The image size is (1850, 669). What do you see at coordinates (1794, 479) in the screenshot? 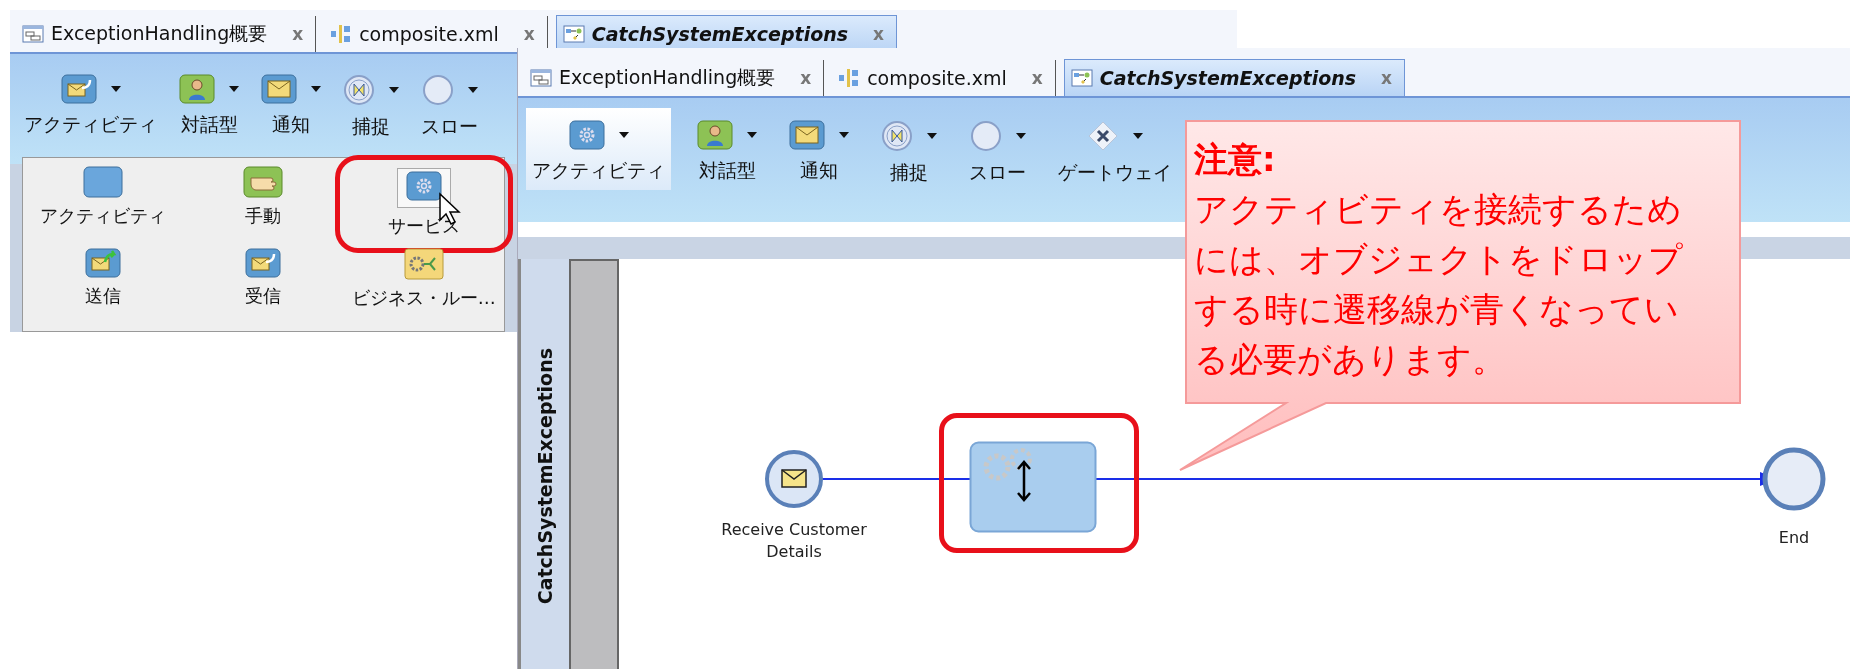
I see `end-event` at bounding box center [1794, 479].